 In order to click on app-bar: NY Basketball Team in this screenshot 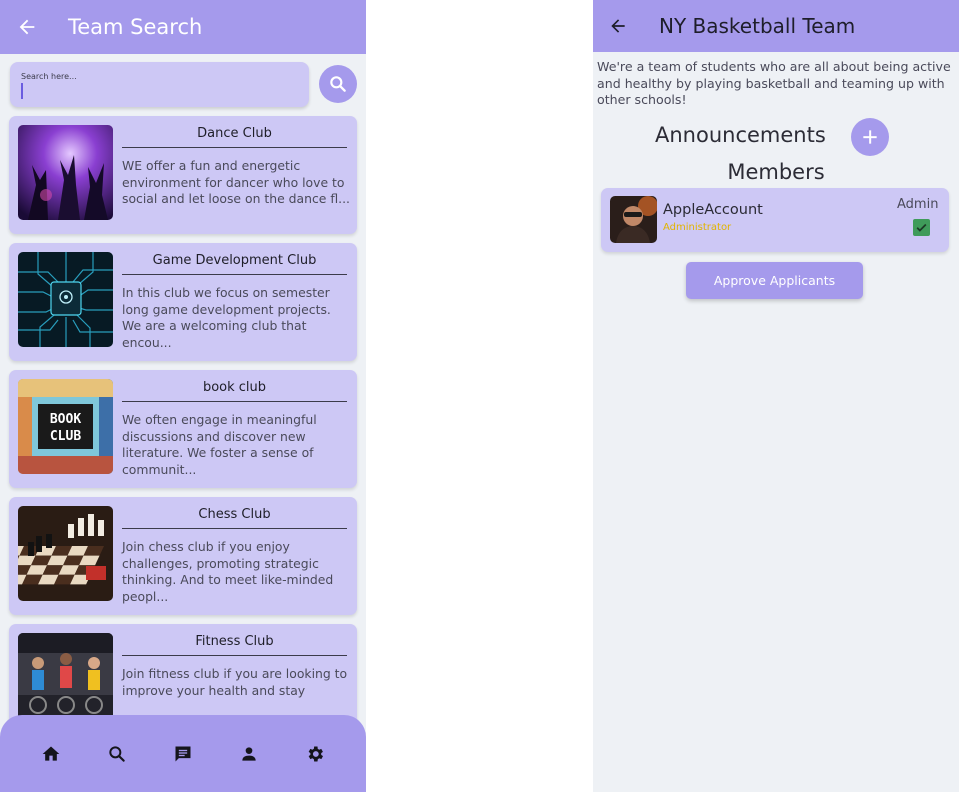, I will do `click(776, 26)`.